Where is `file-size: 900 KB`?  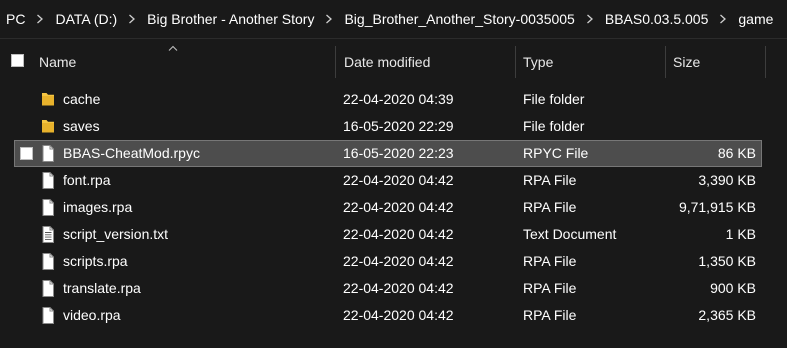 file-size: 900 KB is located at coordinates (733, 288).